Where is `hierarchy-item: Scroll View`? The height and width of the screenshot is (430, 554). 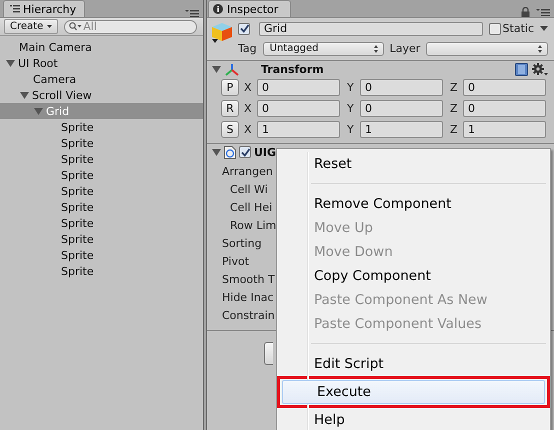
hierarchy-item: Scroll View is located at coordinates (62, 95).